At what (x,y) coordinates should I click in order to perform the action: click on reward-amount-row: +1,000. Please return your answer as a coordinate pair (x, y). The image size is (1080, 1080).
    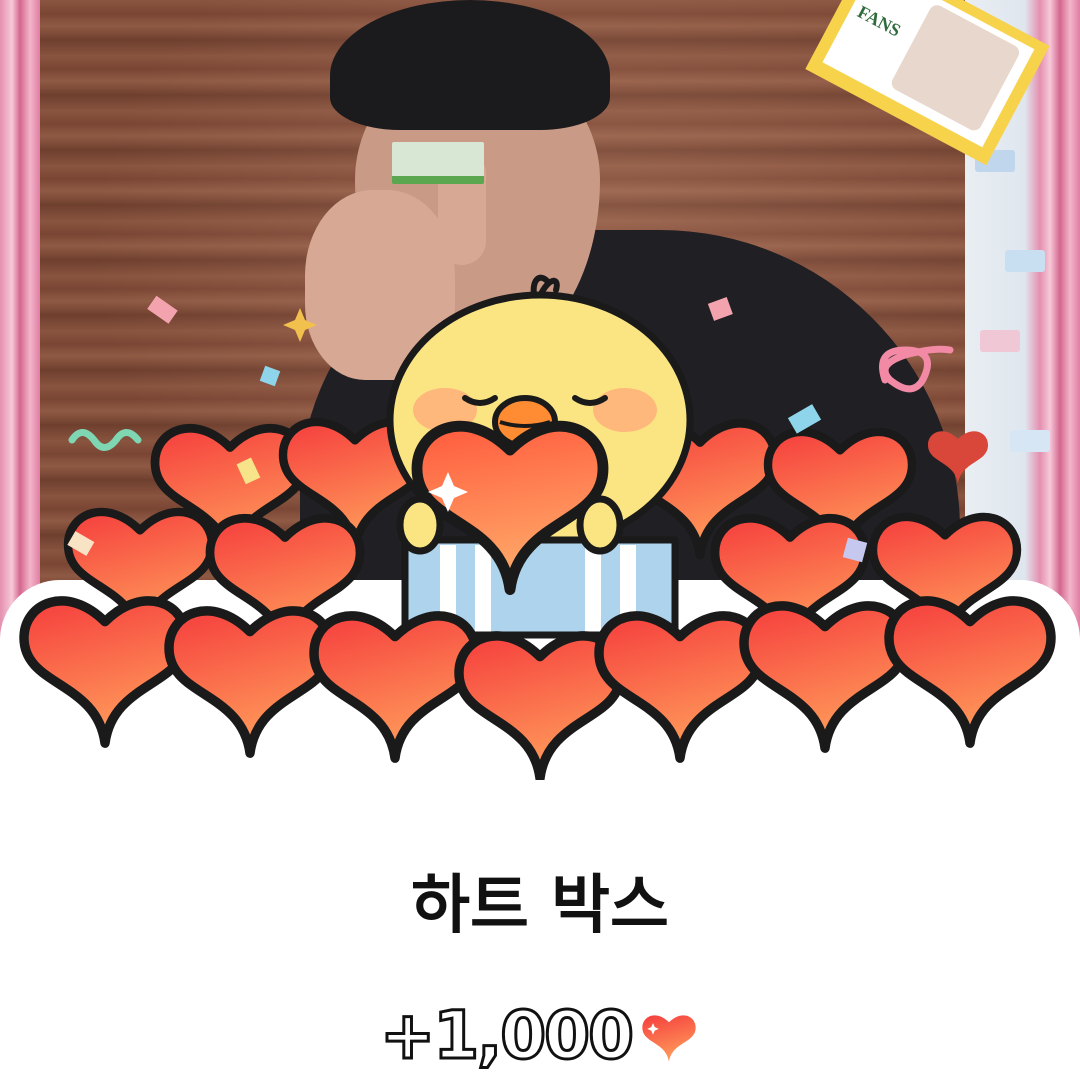
    Looking at the image, I should click on (540, 1036).